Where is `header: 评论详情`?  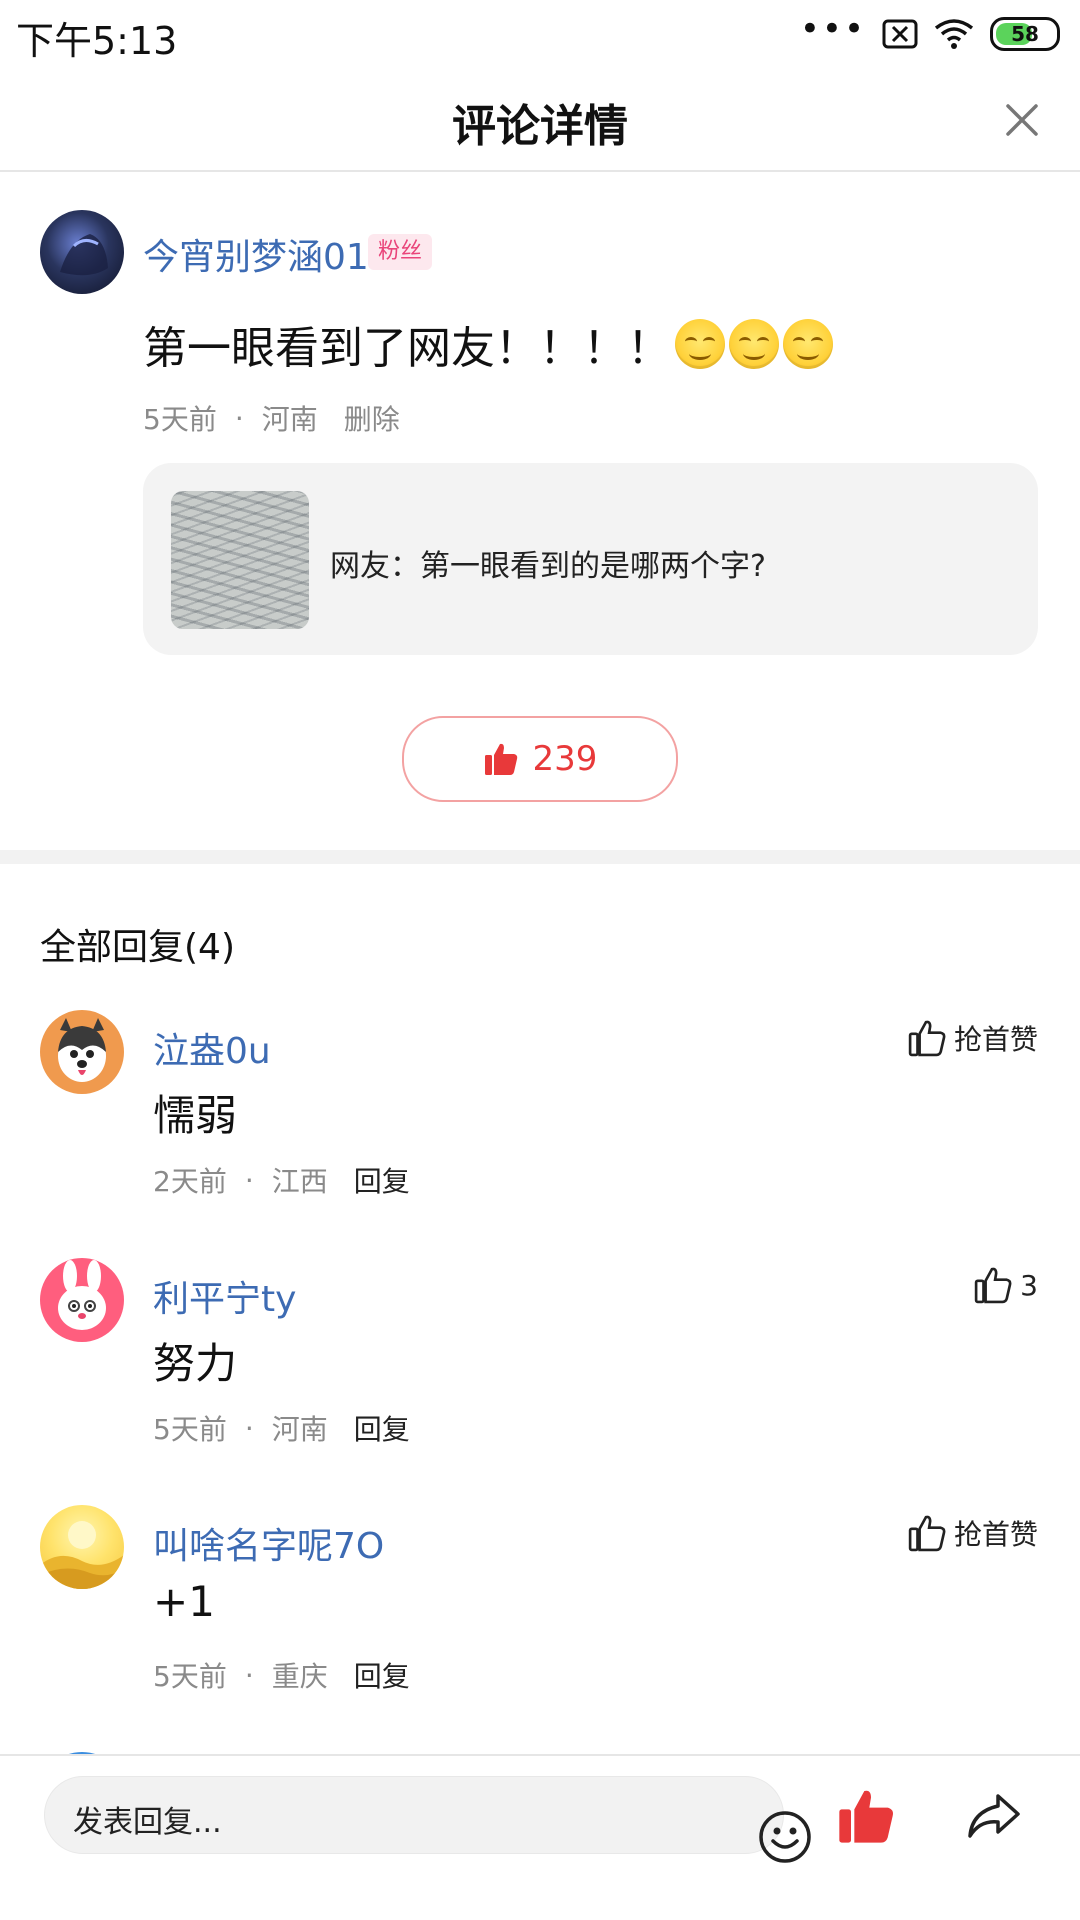
header: 评论详情 is located at coordinates (540, 121).